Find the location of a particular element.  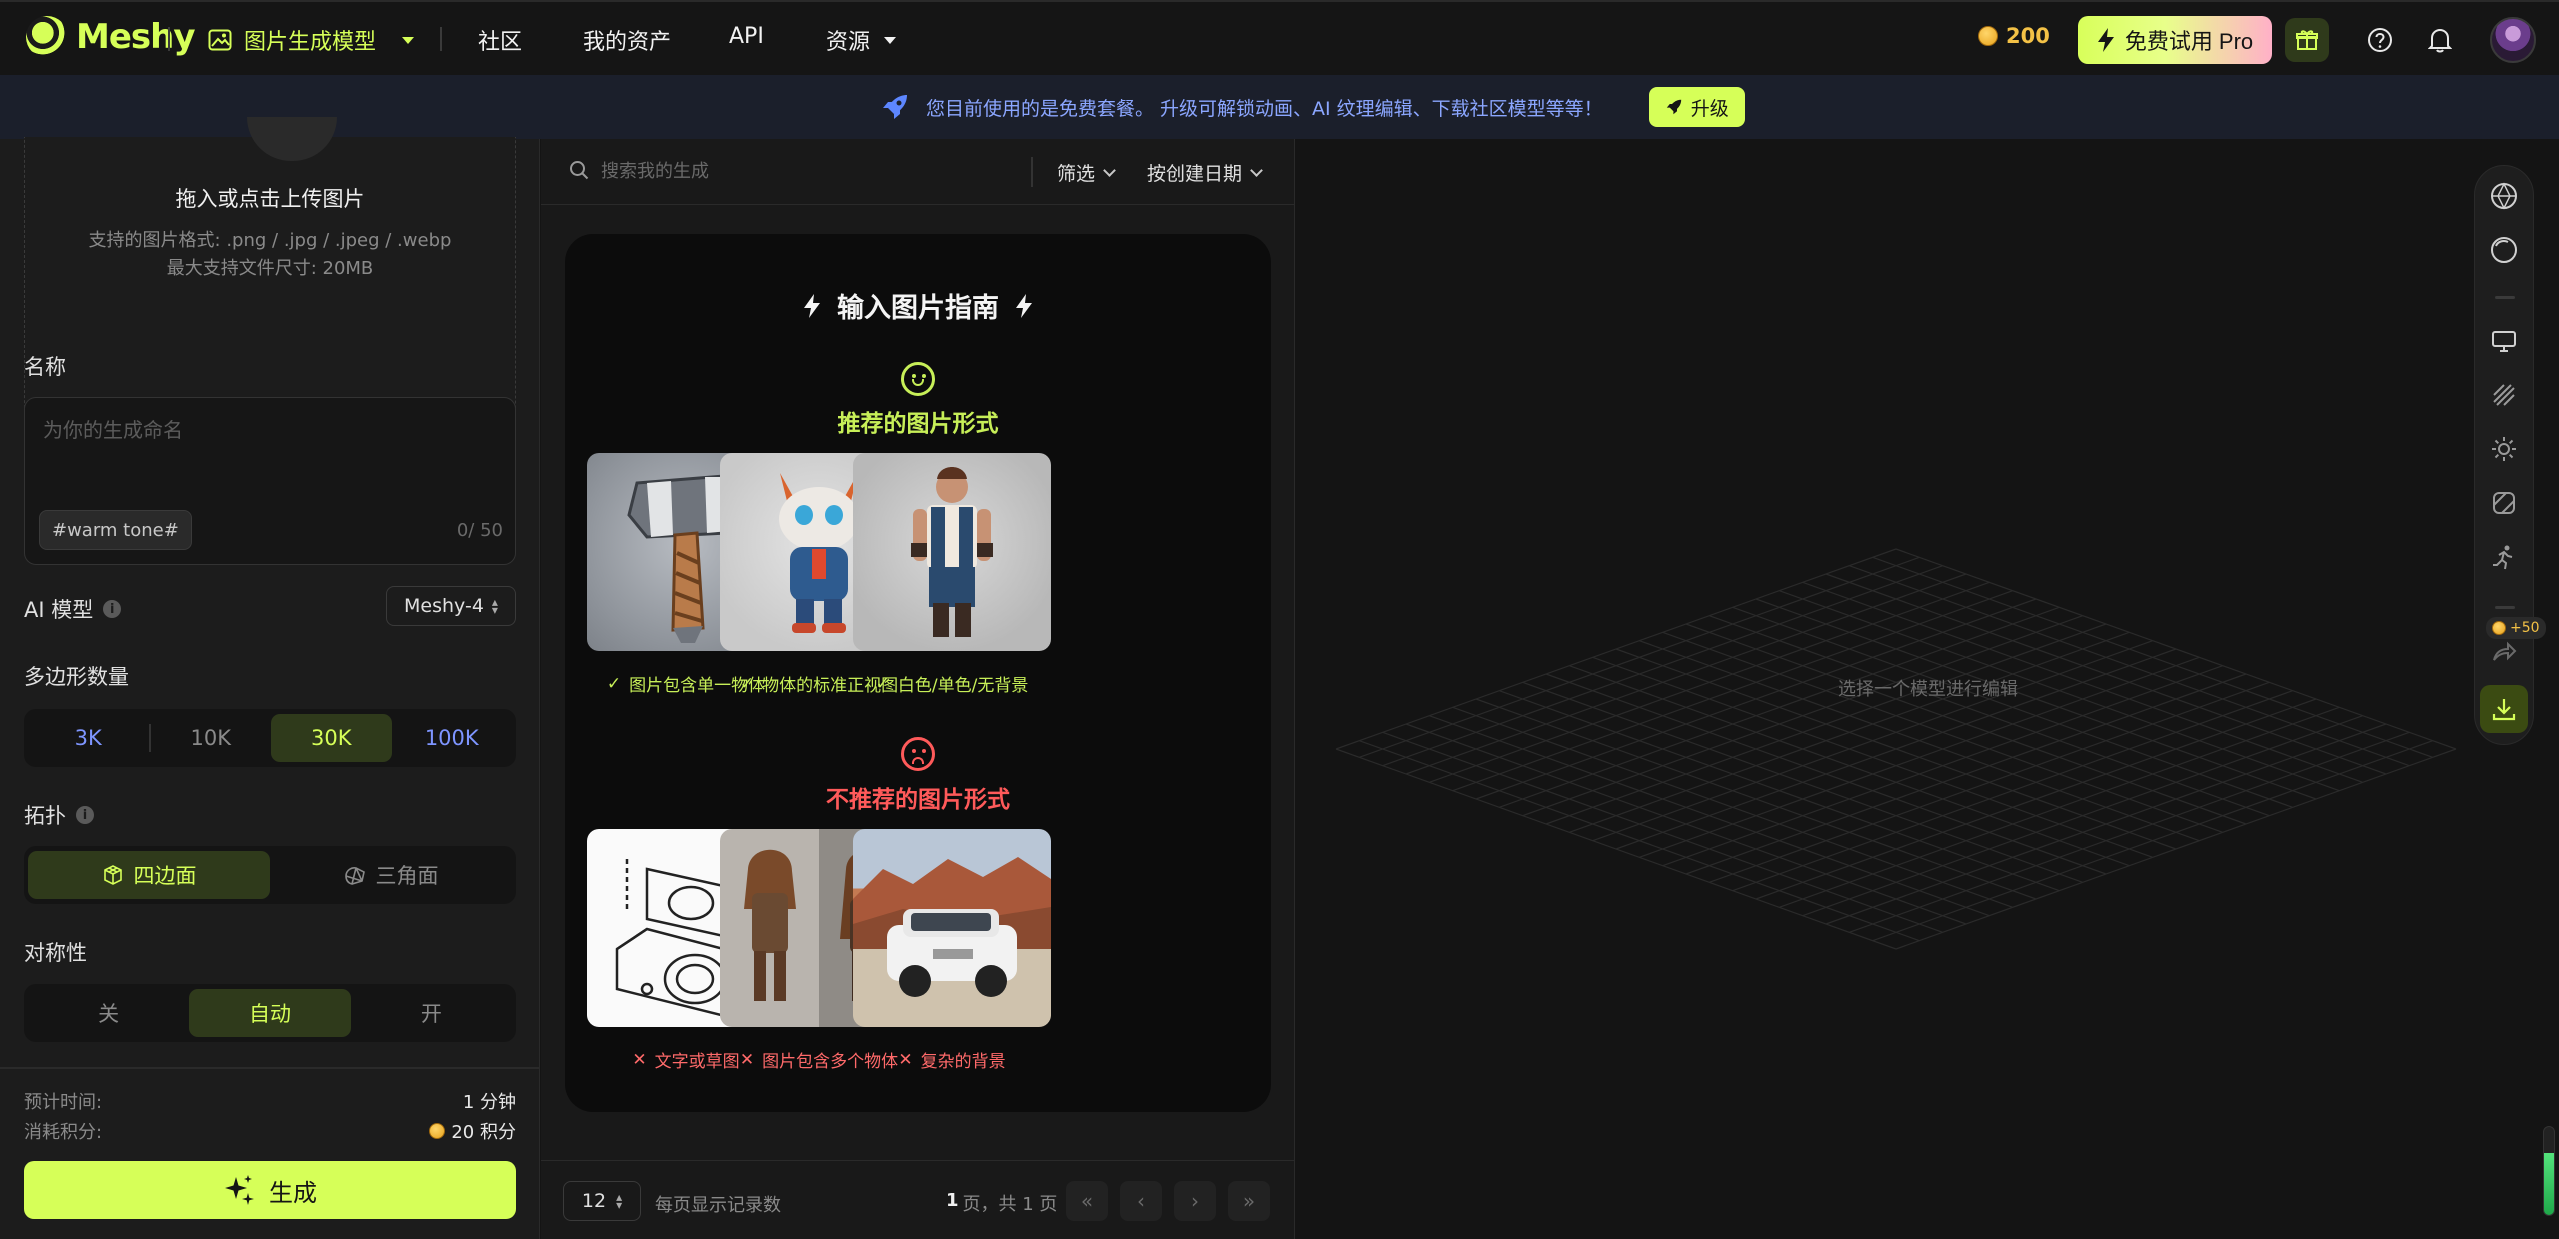

user-avatar is located at coordinates (2513, 40).